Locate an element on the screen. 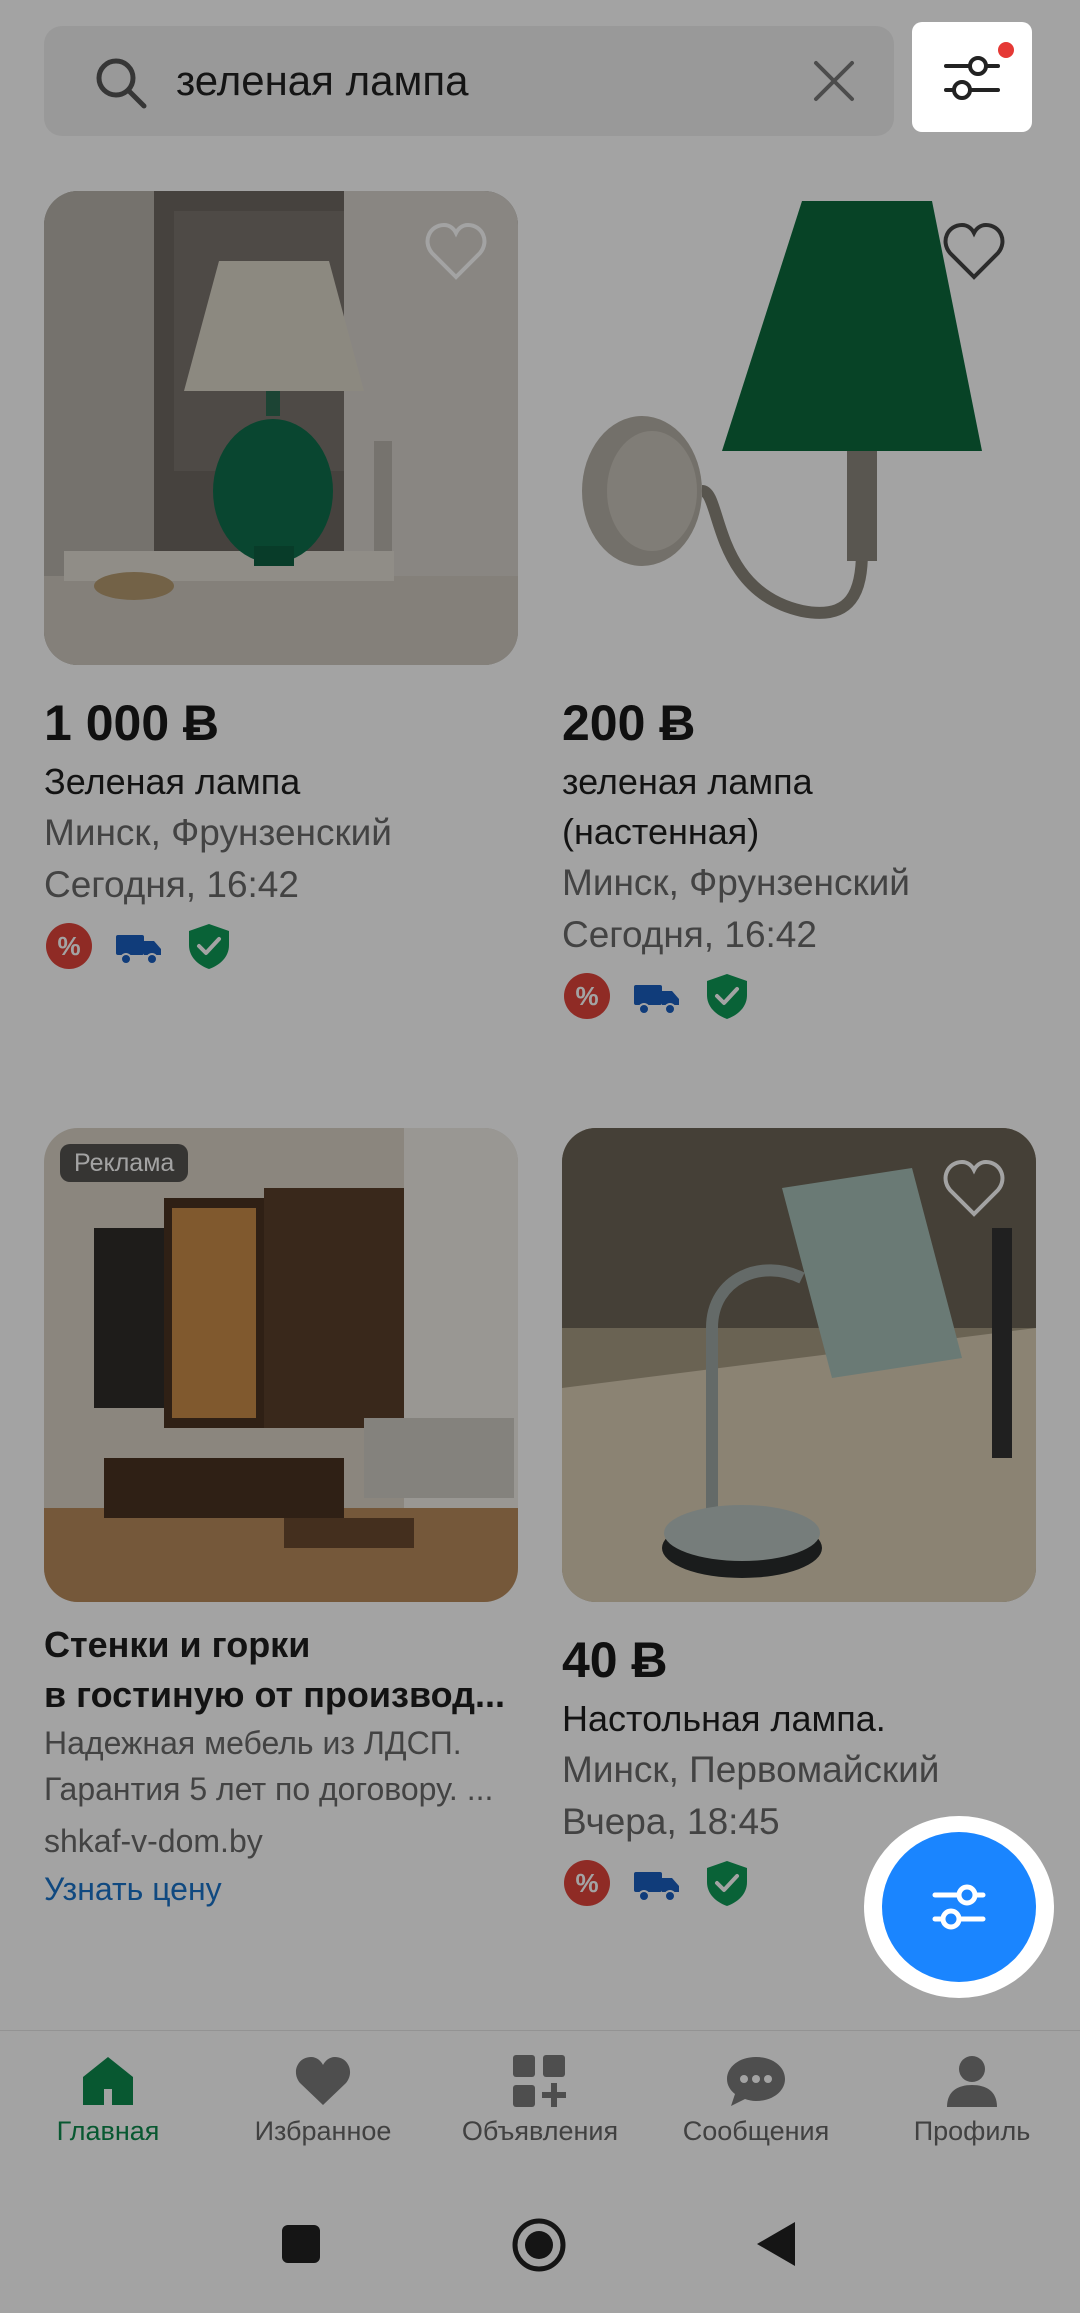  living-room-photo is located at coordinates (281, 1365).